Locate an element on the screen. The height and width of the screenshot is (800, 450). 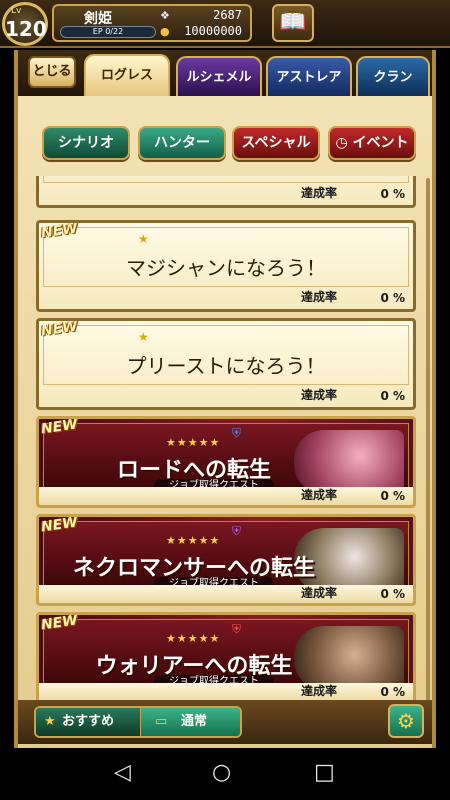
normal-button: ▭ 通常 is located at coordinates (190, 722).